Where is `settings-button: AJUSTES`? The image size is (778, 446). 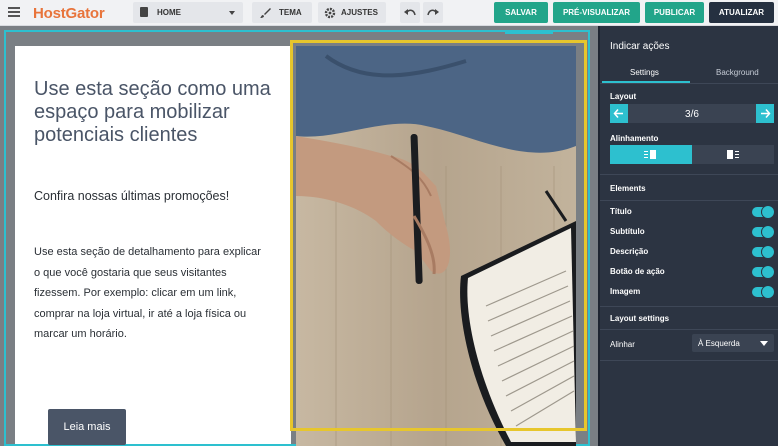 settings-button: AJUSTES is located at coordinates (352, 12).